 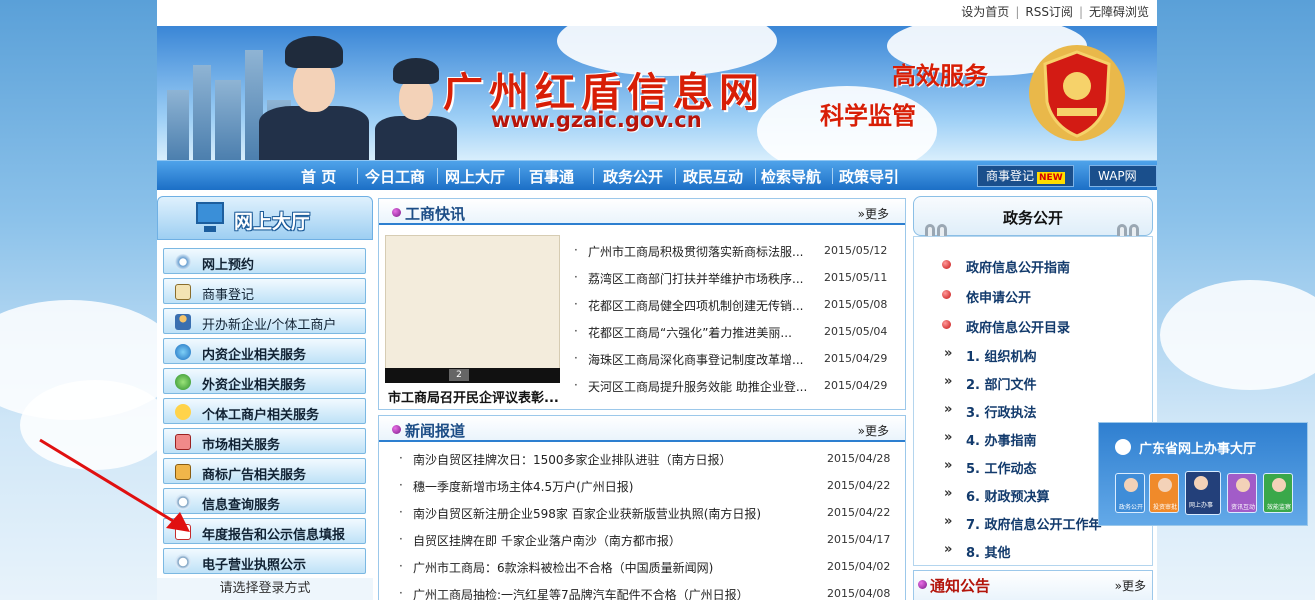 I want to click on red-bullet-icon, so click(x=946, y=324).